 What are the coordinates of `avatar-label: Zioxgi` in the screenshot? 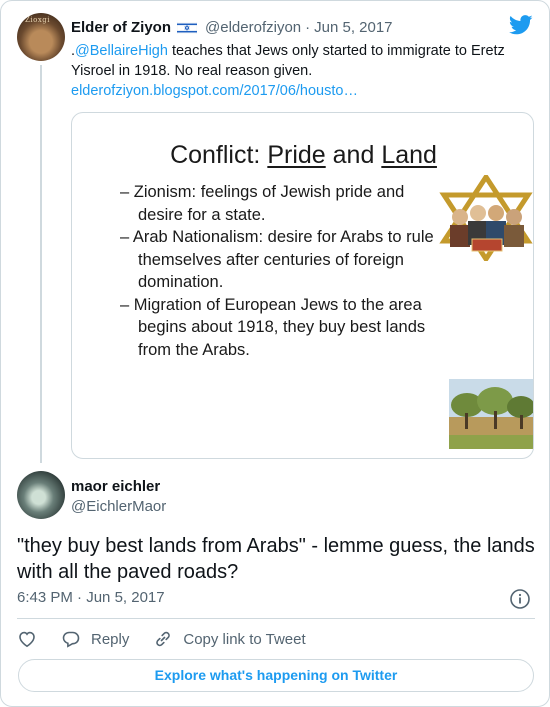 It's located at (37, 20).